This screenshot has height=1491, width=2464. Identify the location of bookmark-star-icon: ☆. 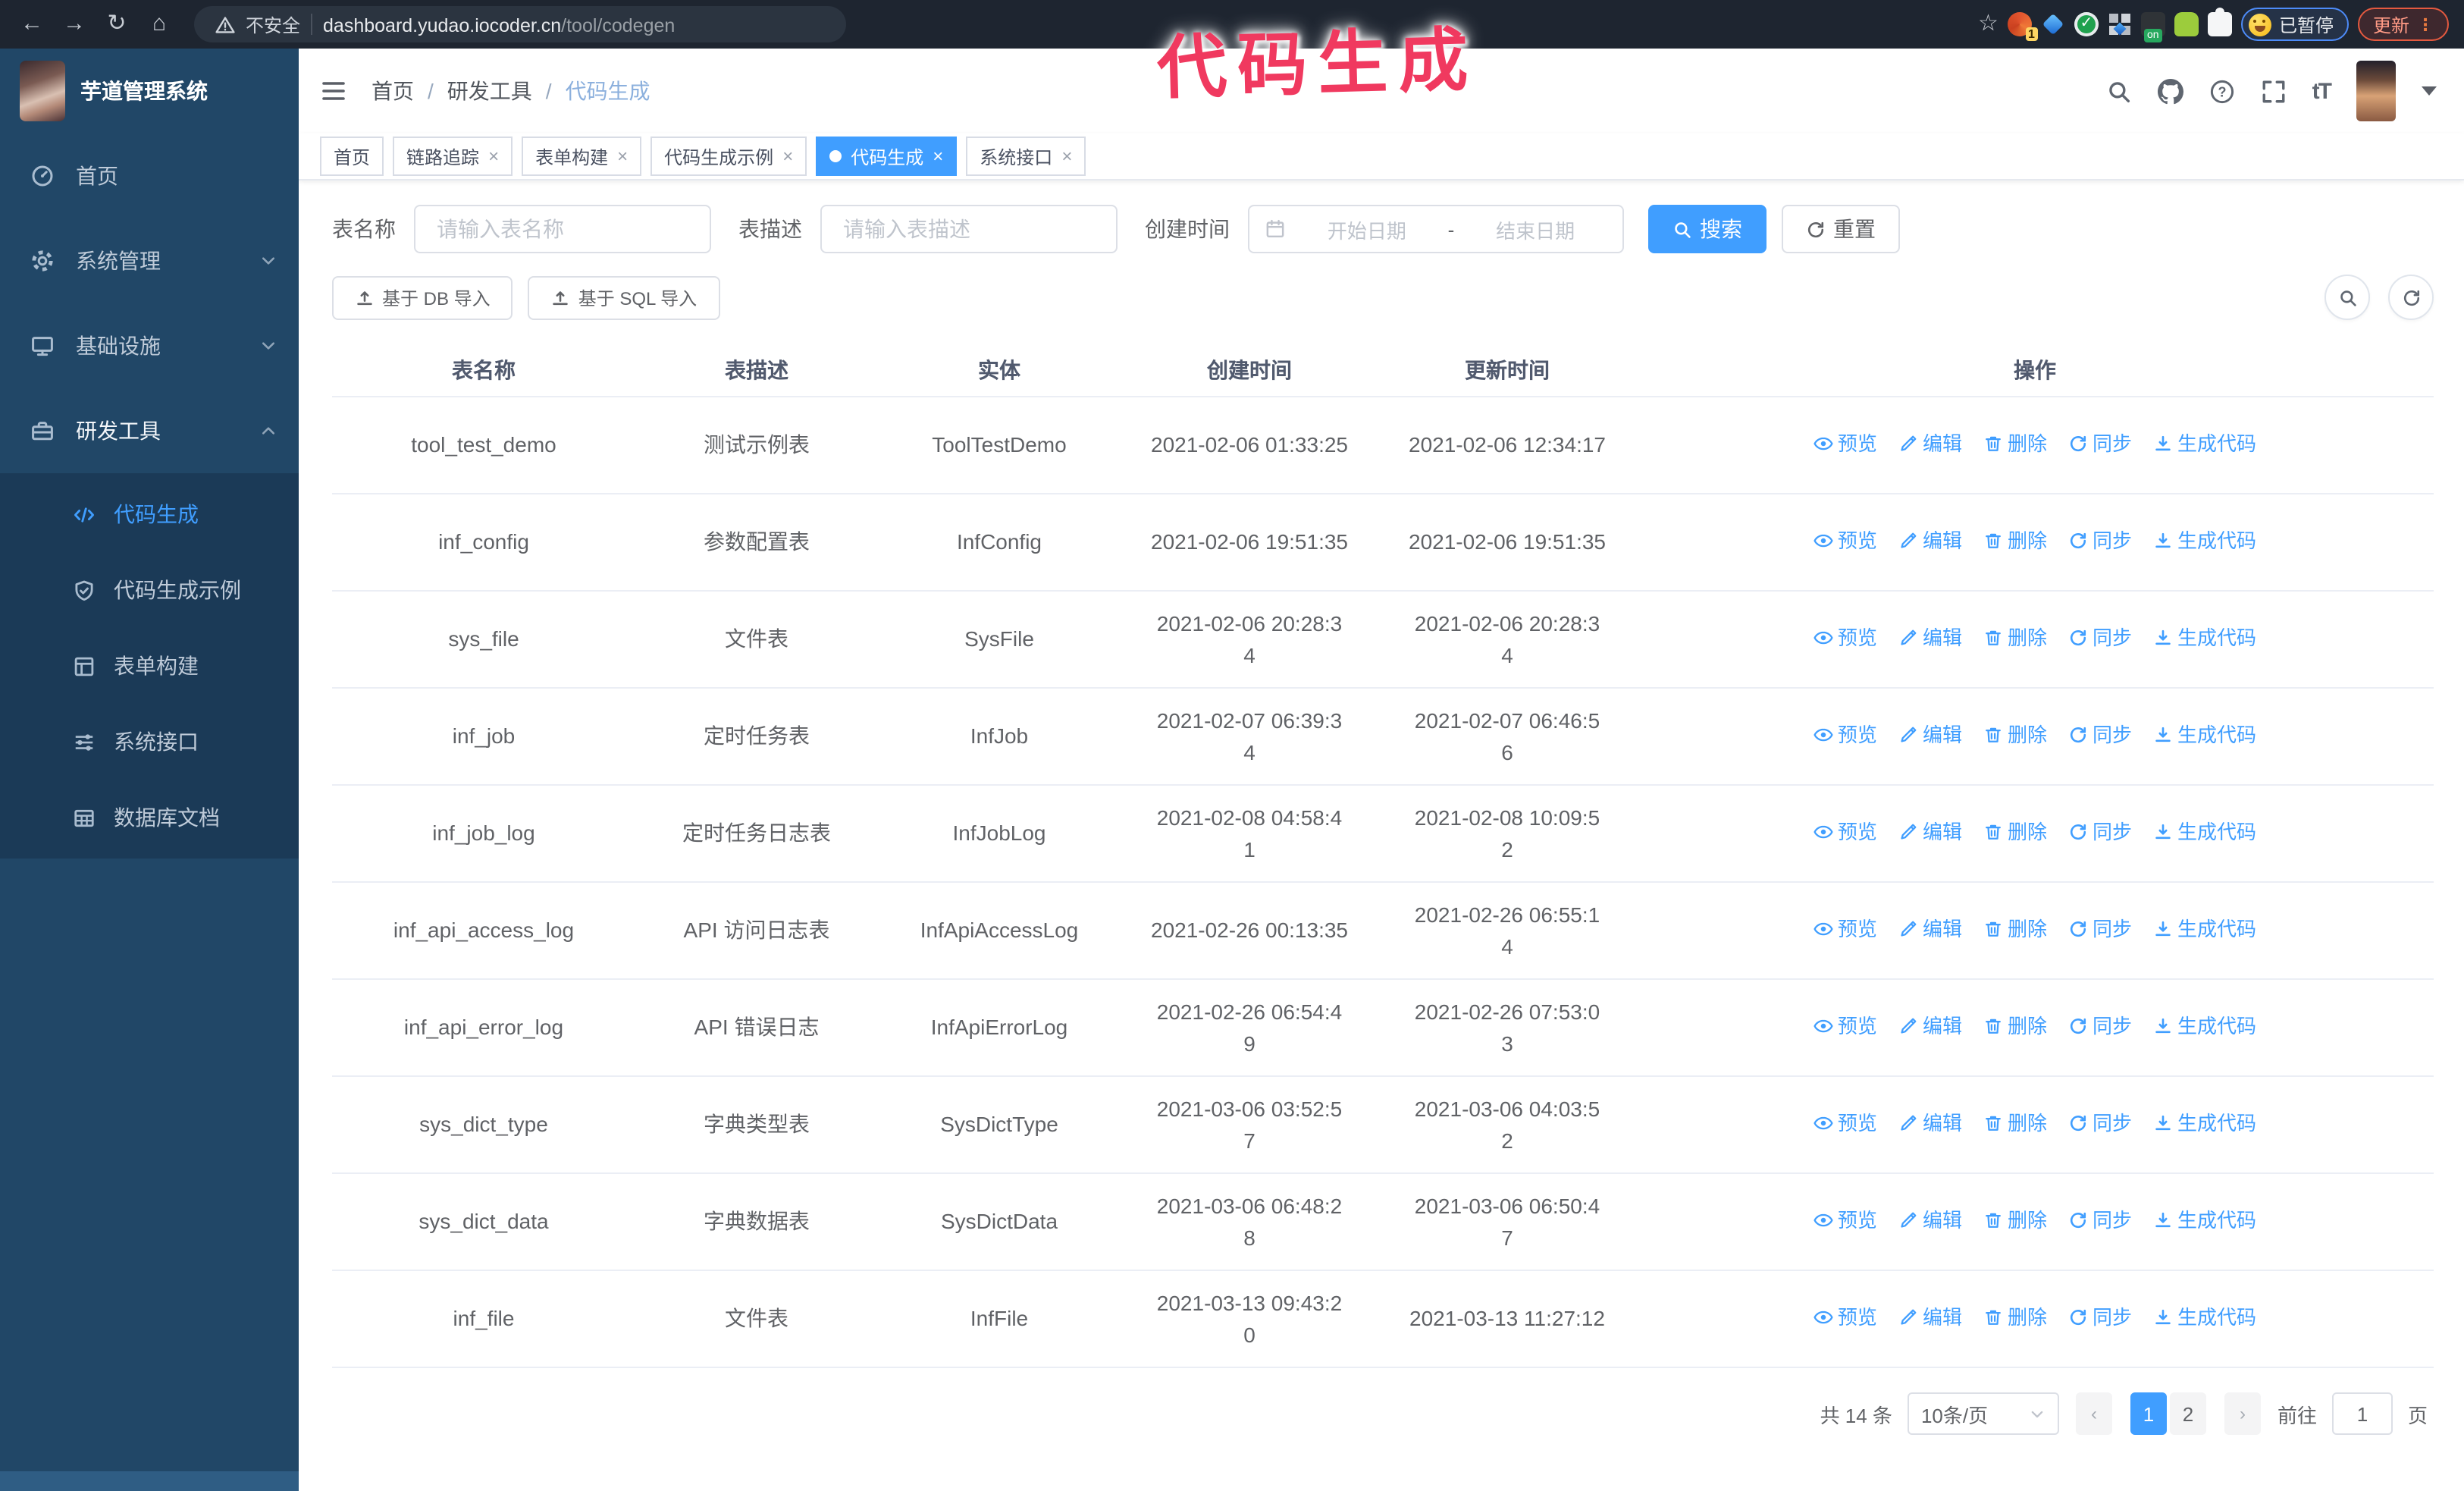
(1988, 24).